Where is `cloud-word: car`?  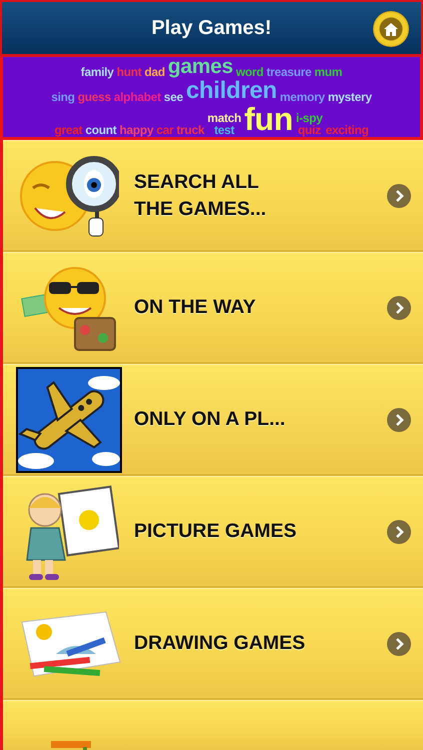 cloud-word: car is located at coordinates (165, 130).